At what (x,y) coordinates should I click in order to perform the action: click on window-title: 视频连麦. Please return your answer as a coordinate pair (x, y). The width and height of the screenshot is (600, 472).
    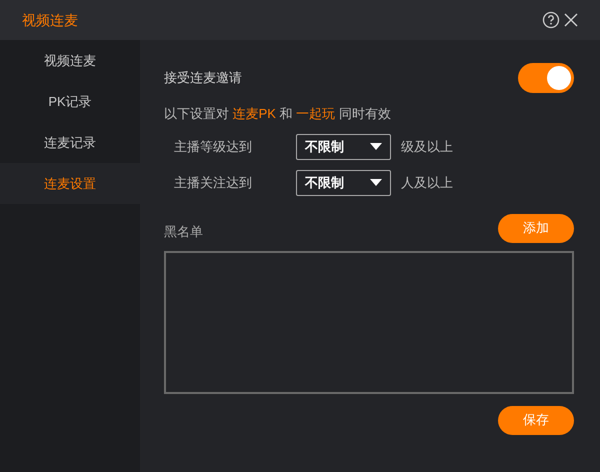
    Looking at the image, I should click on (50, 20).